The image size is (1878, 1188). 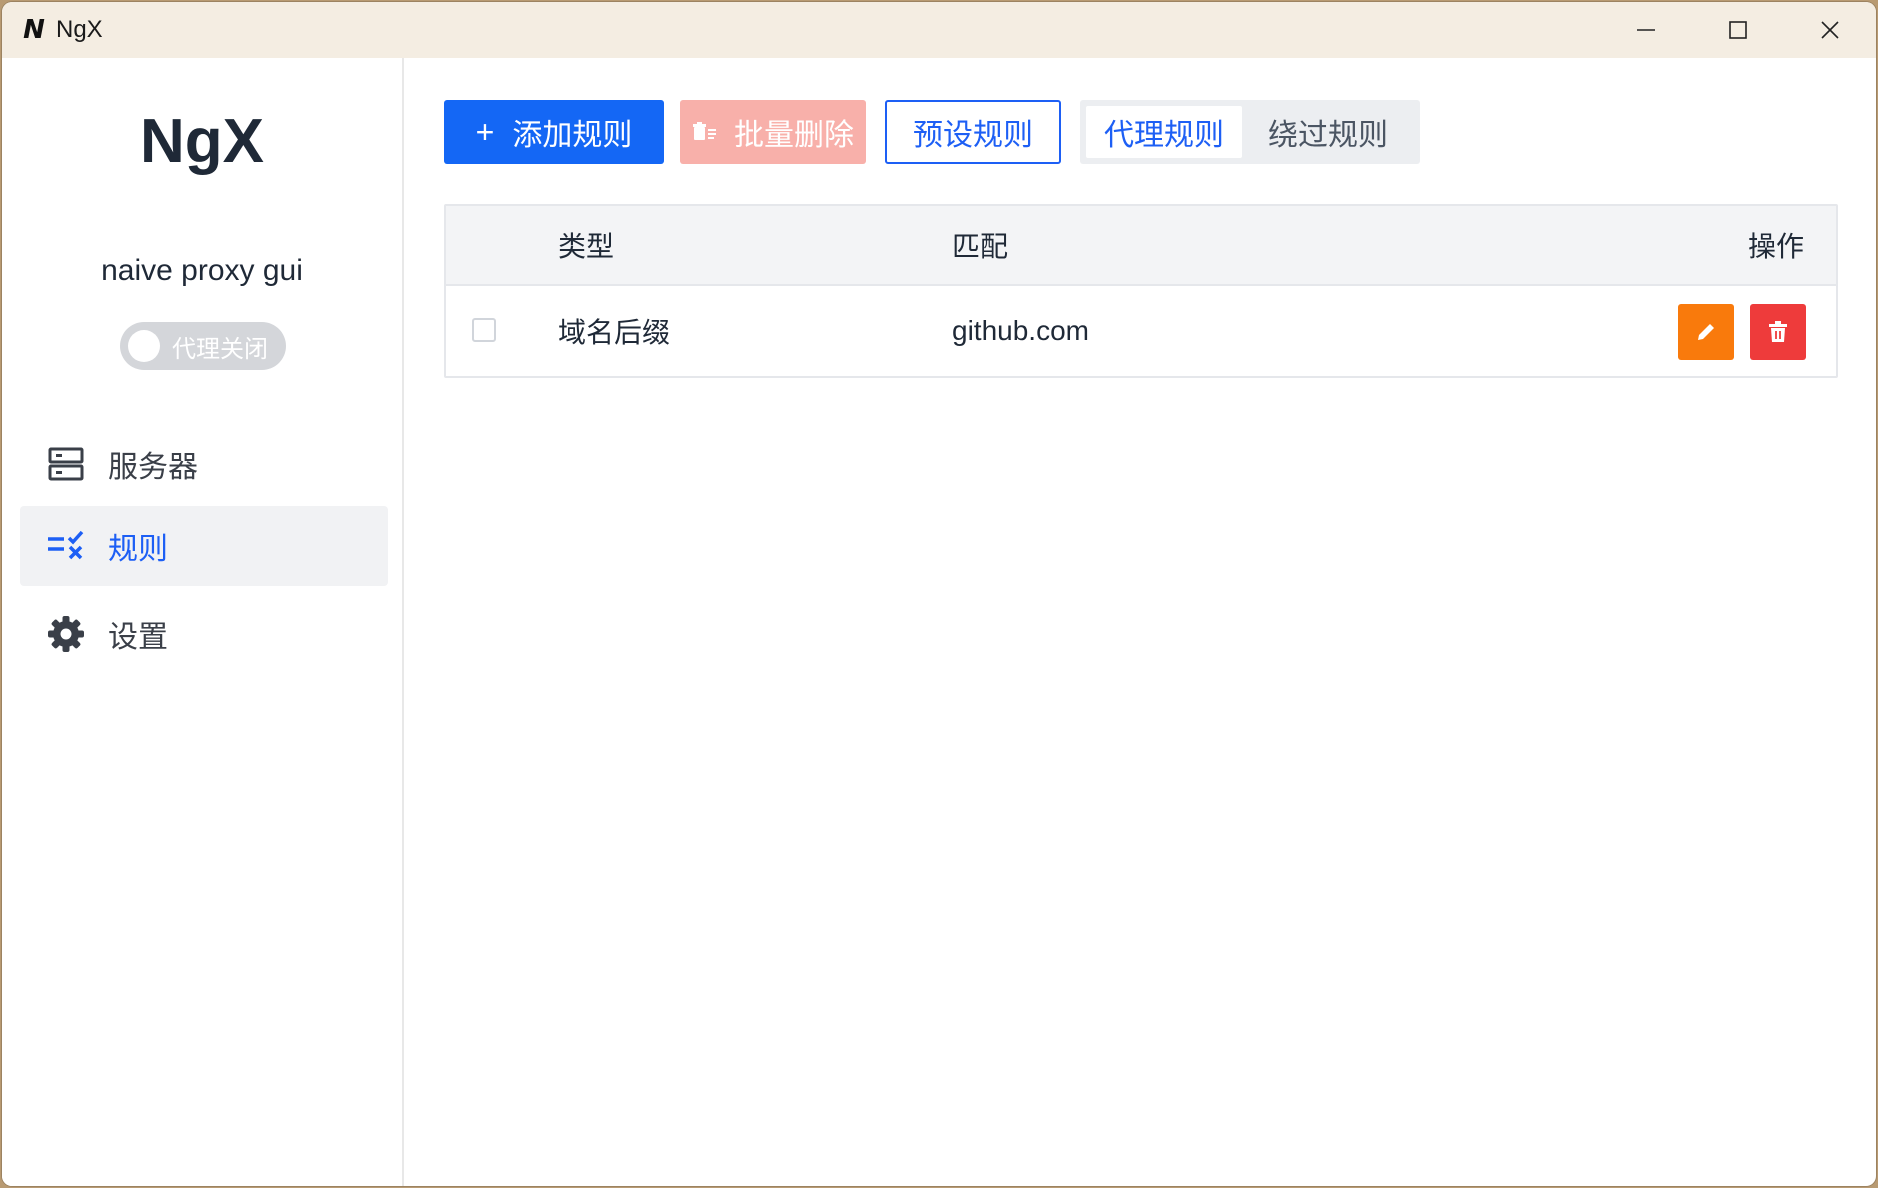 What do you see at coordinates (144, 346) in the screenshot?
I see `toggle-knob` at bounding box center [144, 346].